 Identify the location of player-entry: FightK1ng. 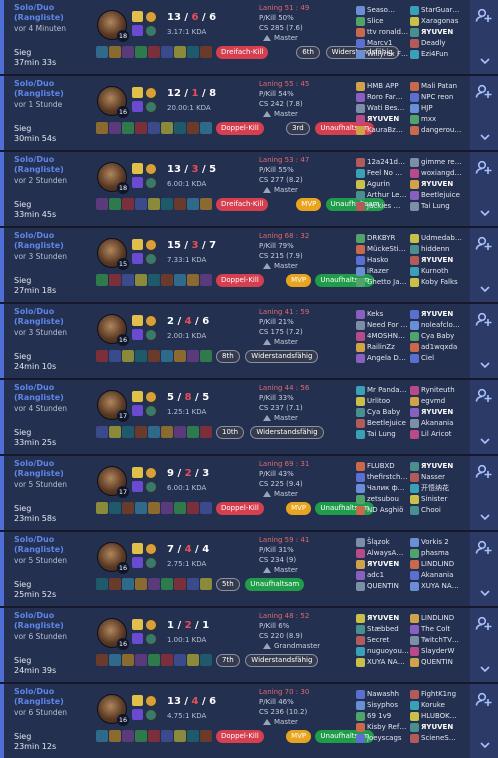
(437, 694).